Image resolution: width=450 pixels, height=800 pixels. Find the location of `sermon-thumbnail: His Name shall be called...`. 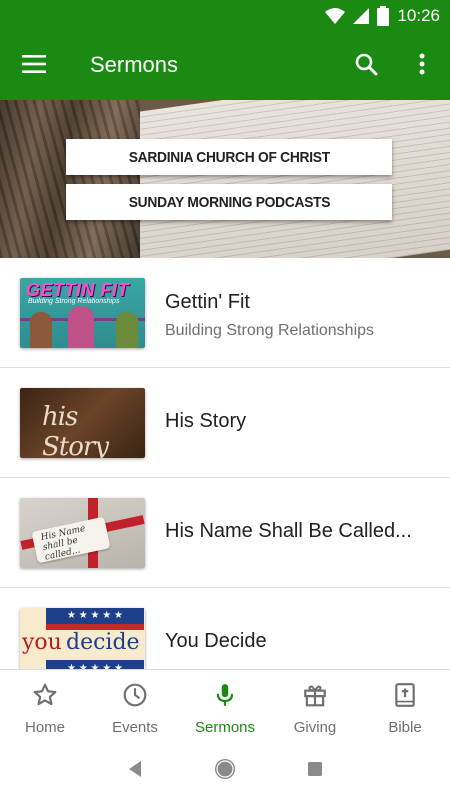

sermon-thumbnail: His Name shall be called... is located at coordinates (82, 533).